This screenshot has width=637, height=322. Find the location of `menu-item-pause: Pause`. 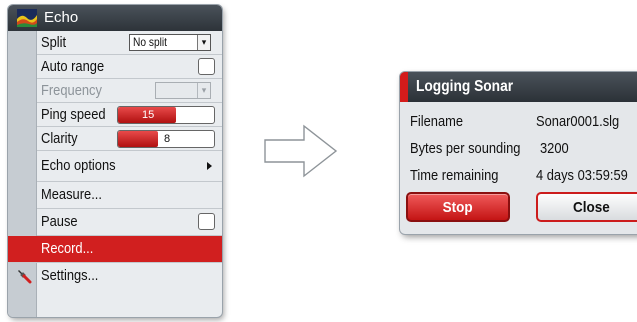

menu-item-pause: Pause is located at coordinates (129, 222).